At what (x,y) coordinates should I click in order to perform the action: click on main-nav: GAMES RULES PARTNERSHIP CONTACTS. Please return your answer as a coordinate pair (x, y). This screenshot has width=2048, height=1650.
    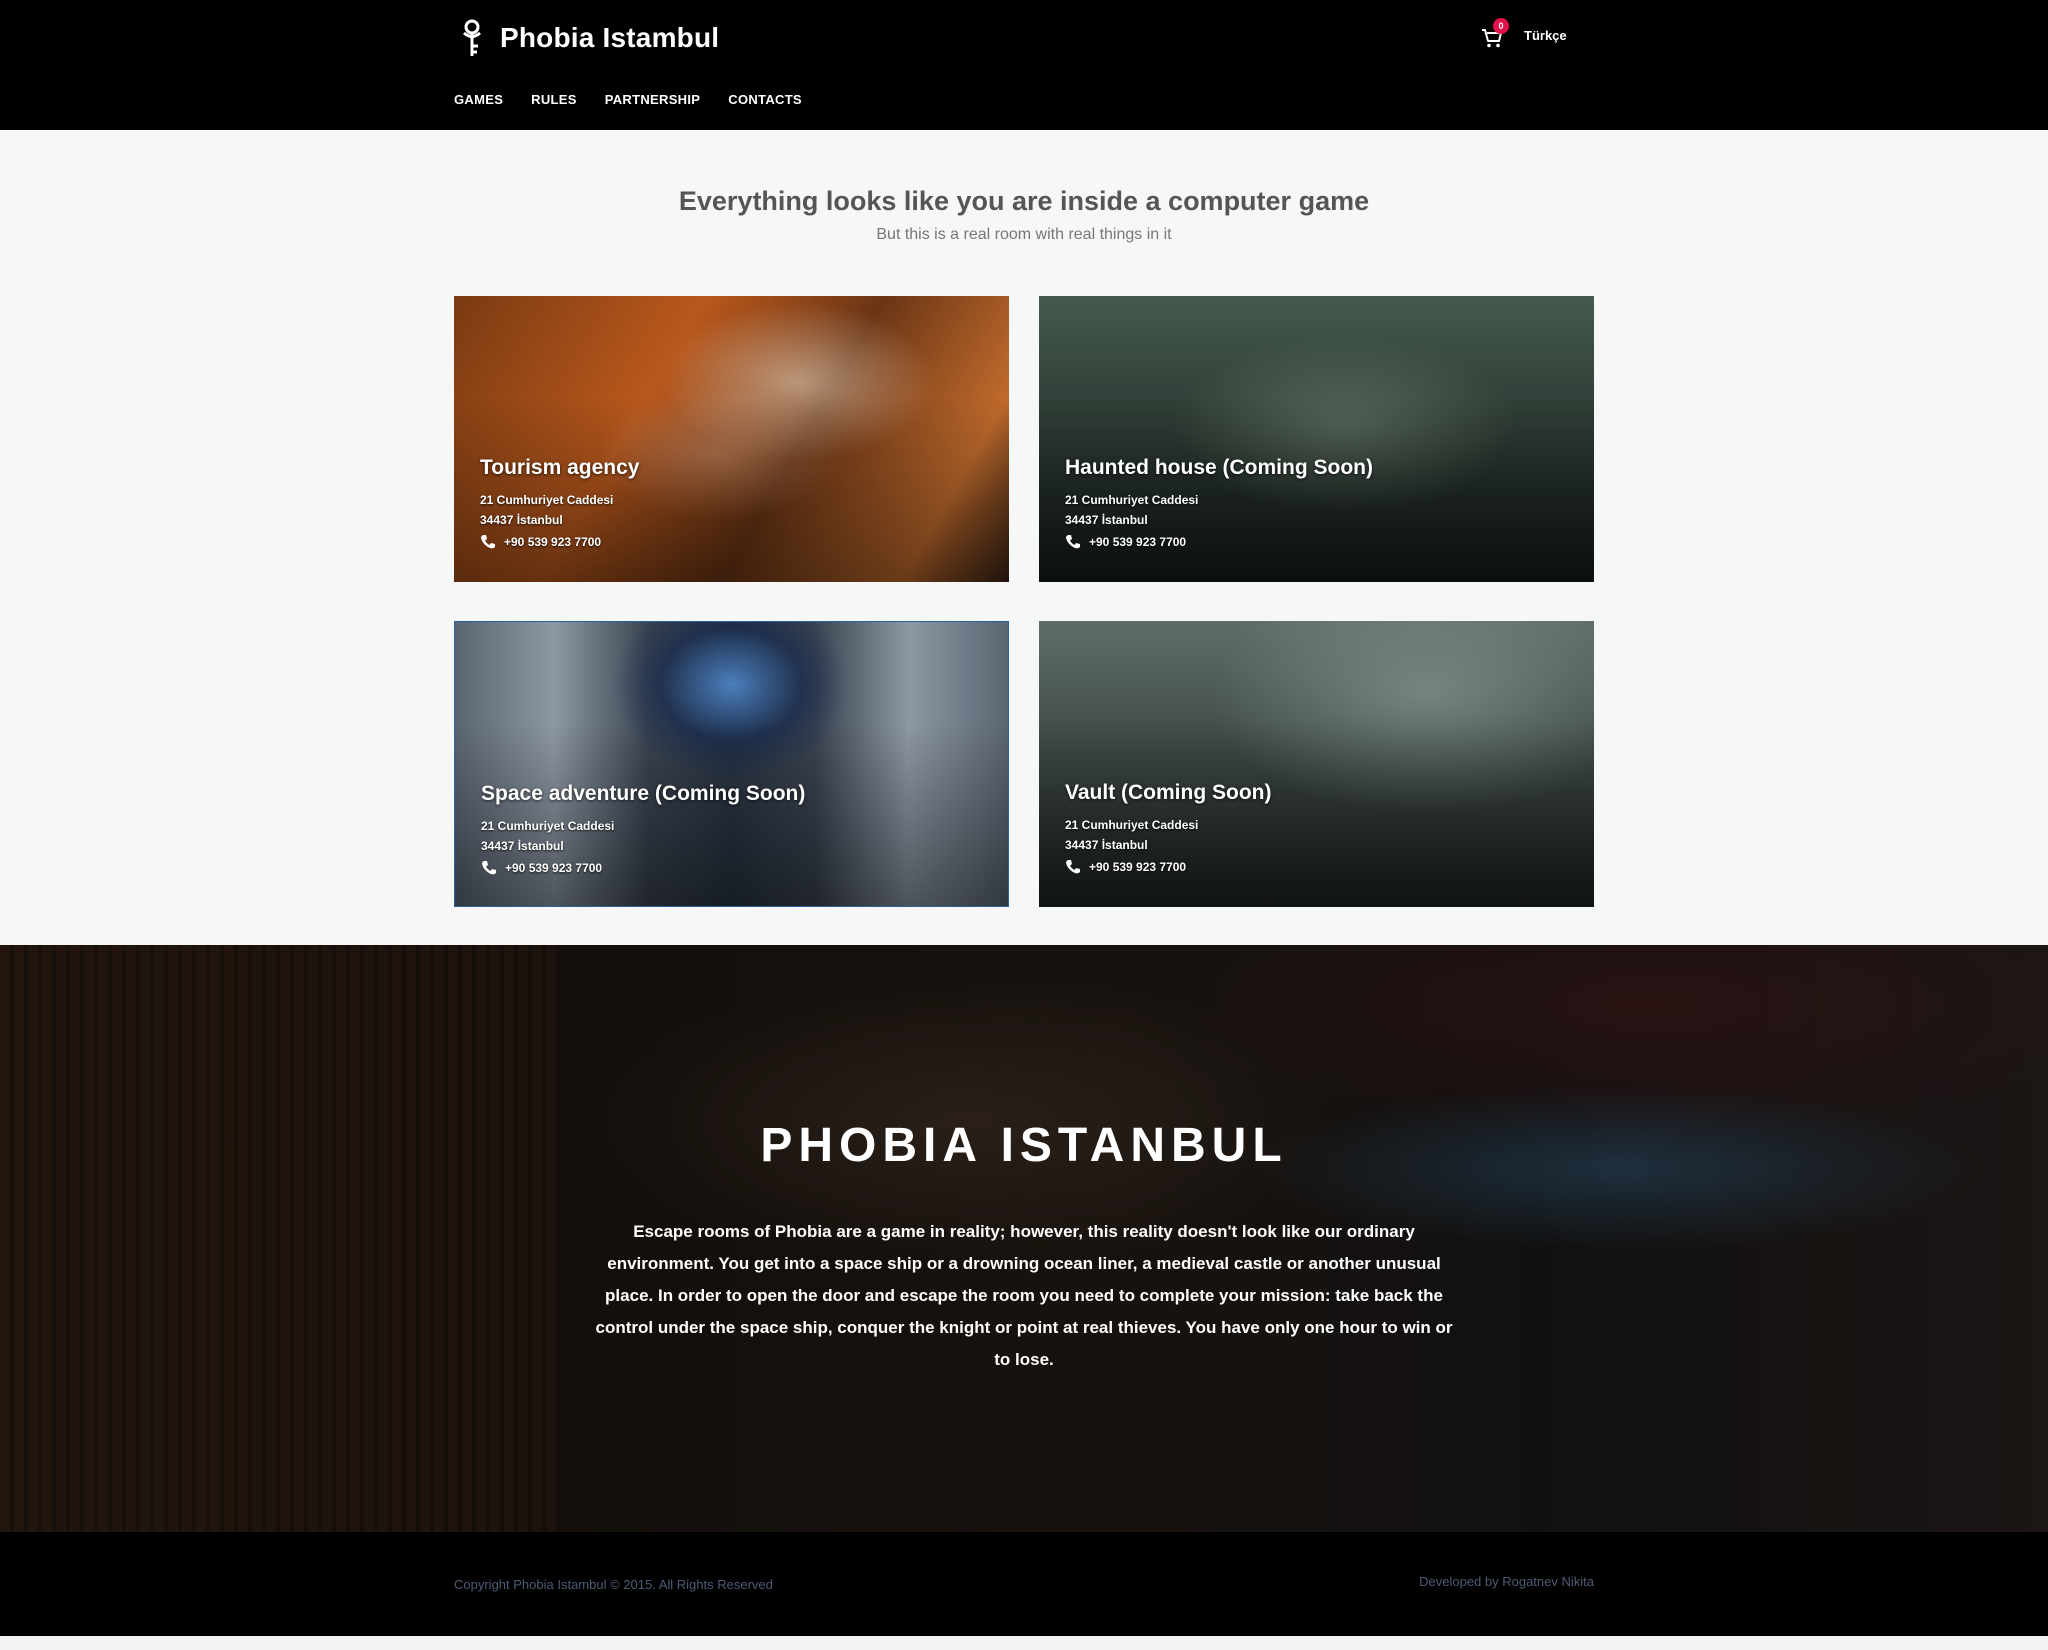
    Looking at the image, I should click on (628, 99).